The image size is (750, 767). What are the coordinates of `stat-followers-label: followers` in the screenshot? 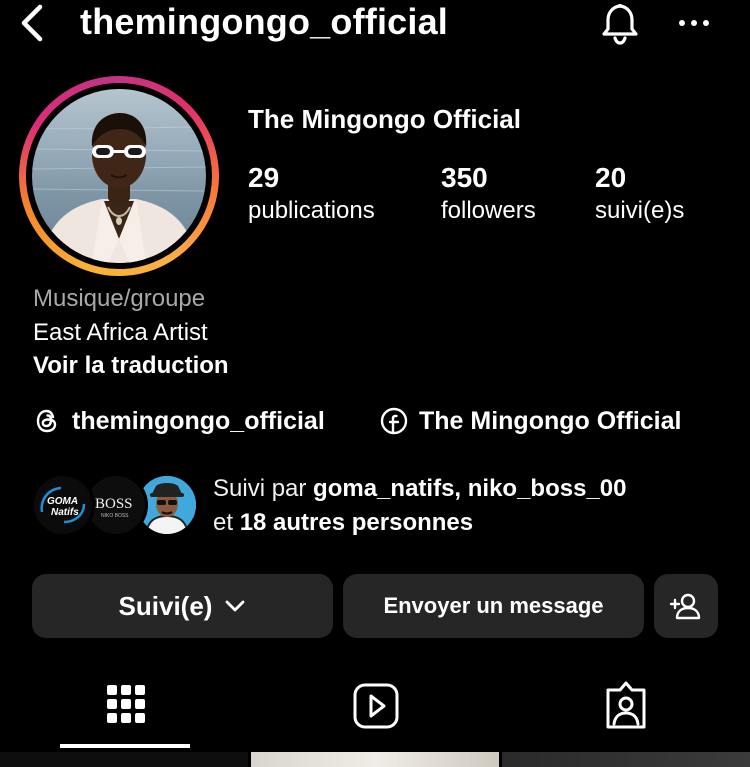 It's located at (488, 210).